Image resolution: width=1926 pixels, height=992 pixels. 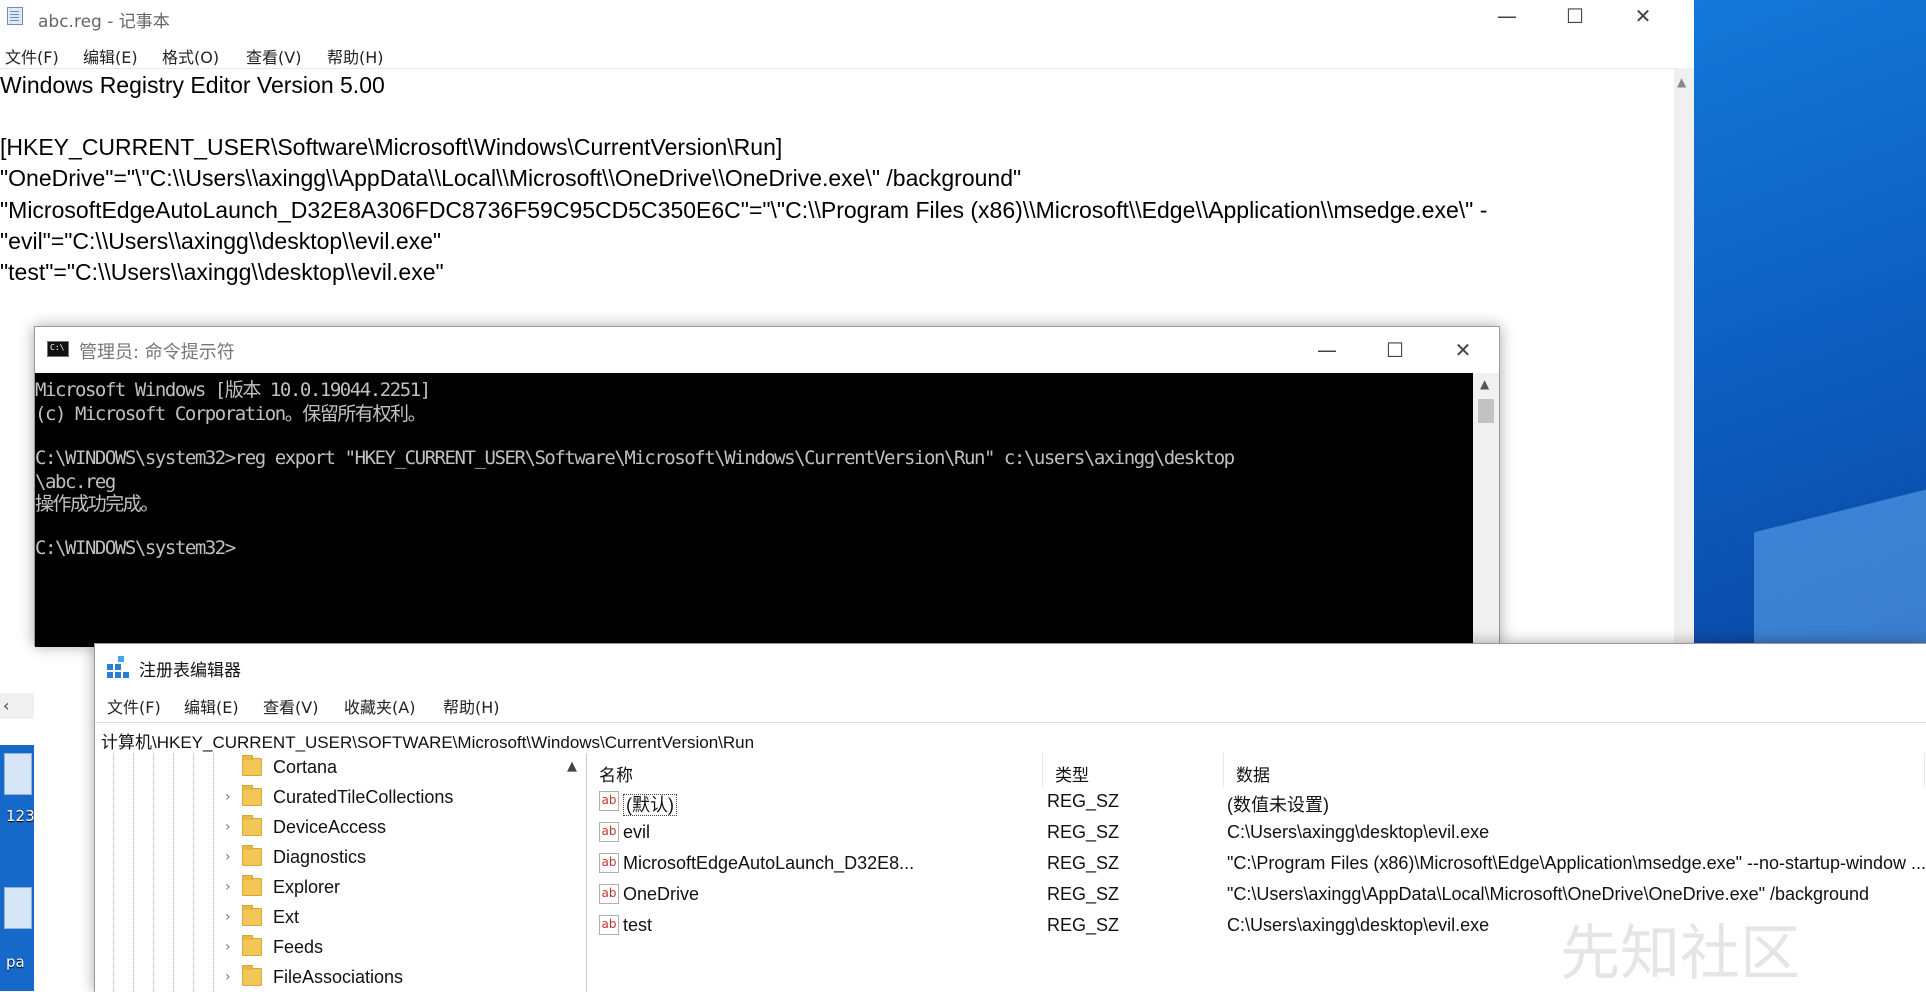 What do you see at coordinates (338, 977) in the screenshot?
I see `tree-item-label: FileAssociations` at bounding box center [338, 977].